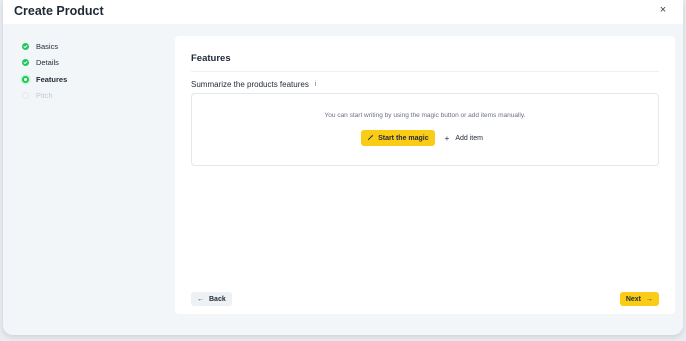  Describe the element at coordinates (649, 299) in the screenshot. I see `arrow-right-icon: →` at that location.